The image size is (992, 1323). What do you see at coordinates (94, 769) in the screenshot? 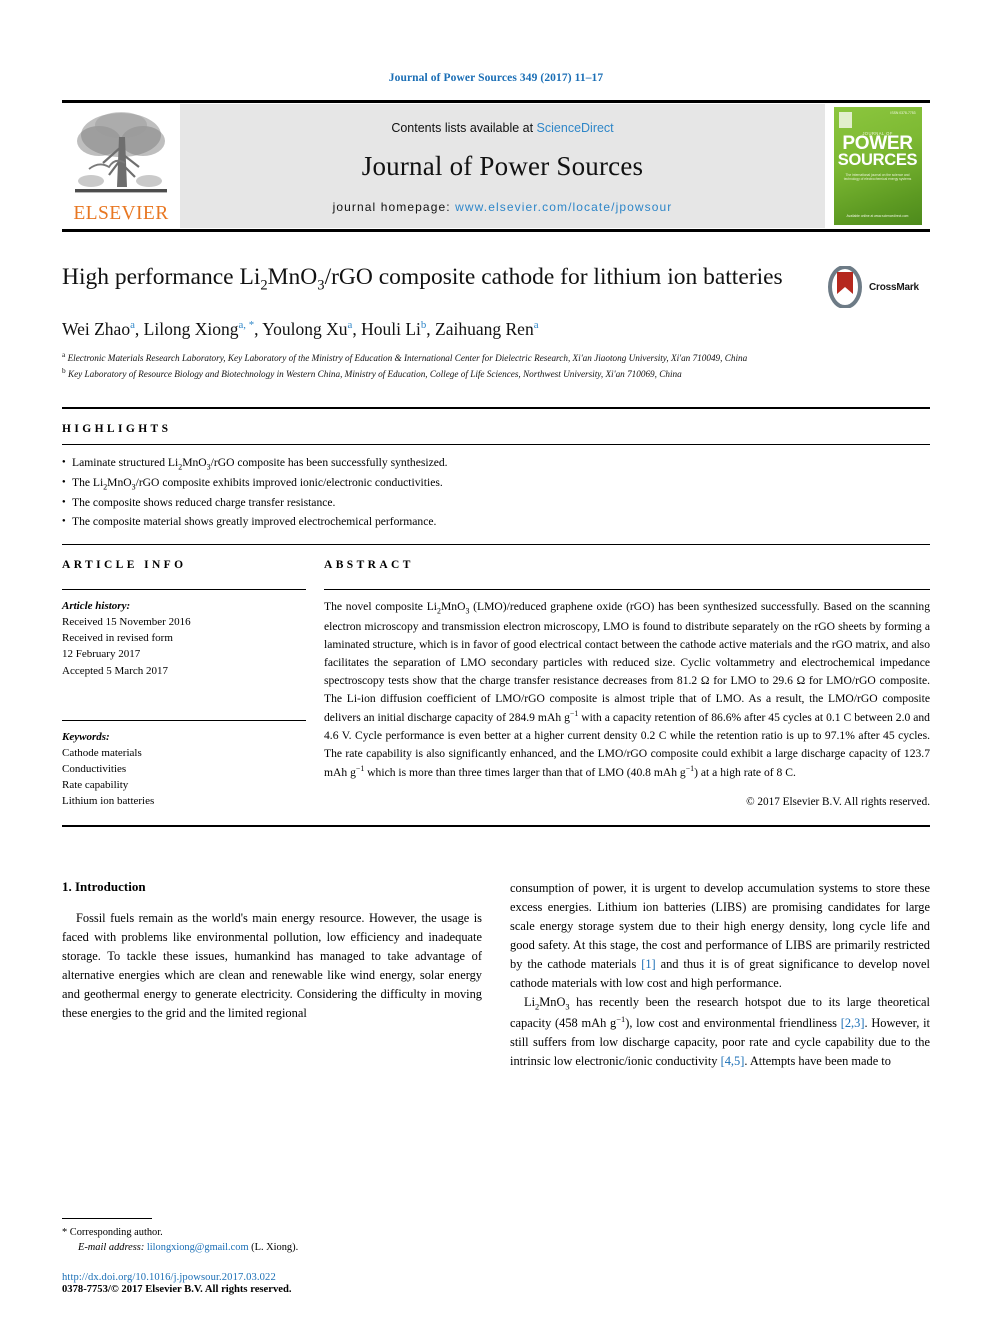
I see `keyword-item: Conductivities` at bounding box center [94, 769].